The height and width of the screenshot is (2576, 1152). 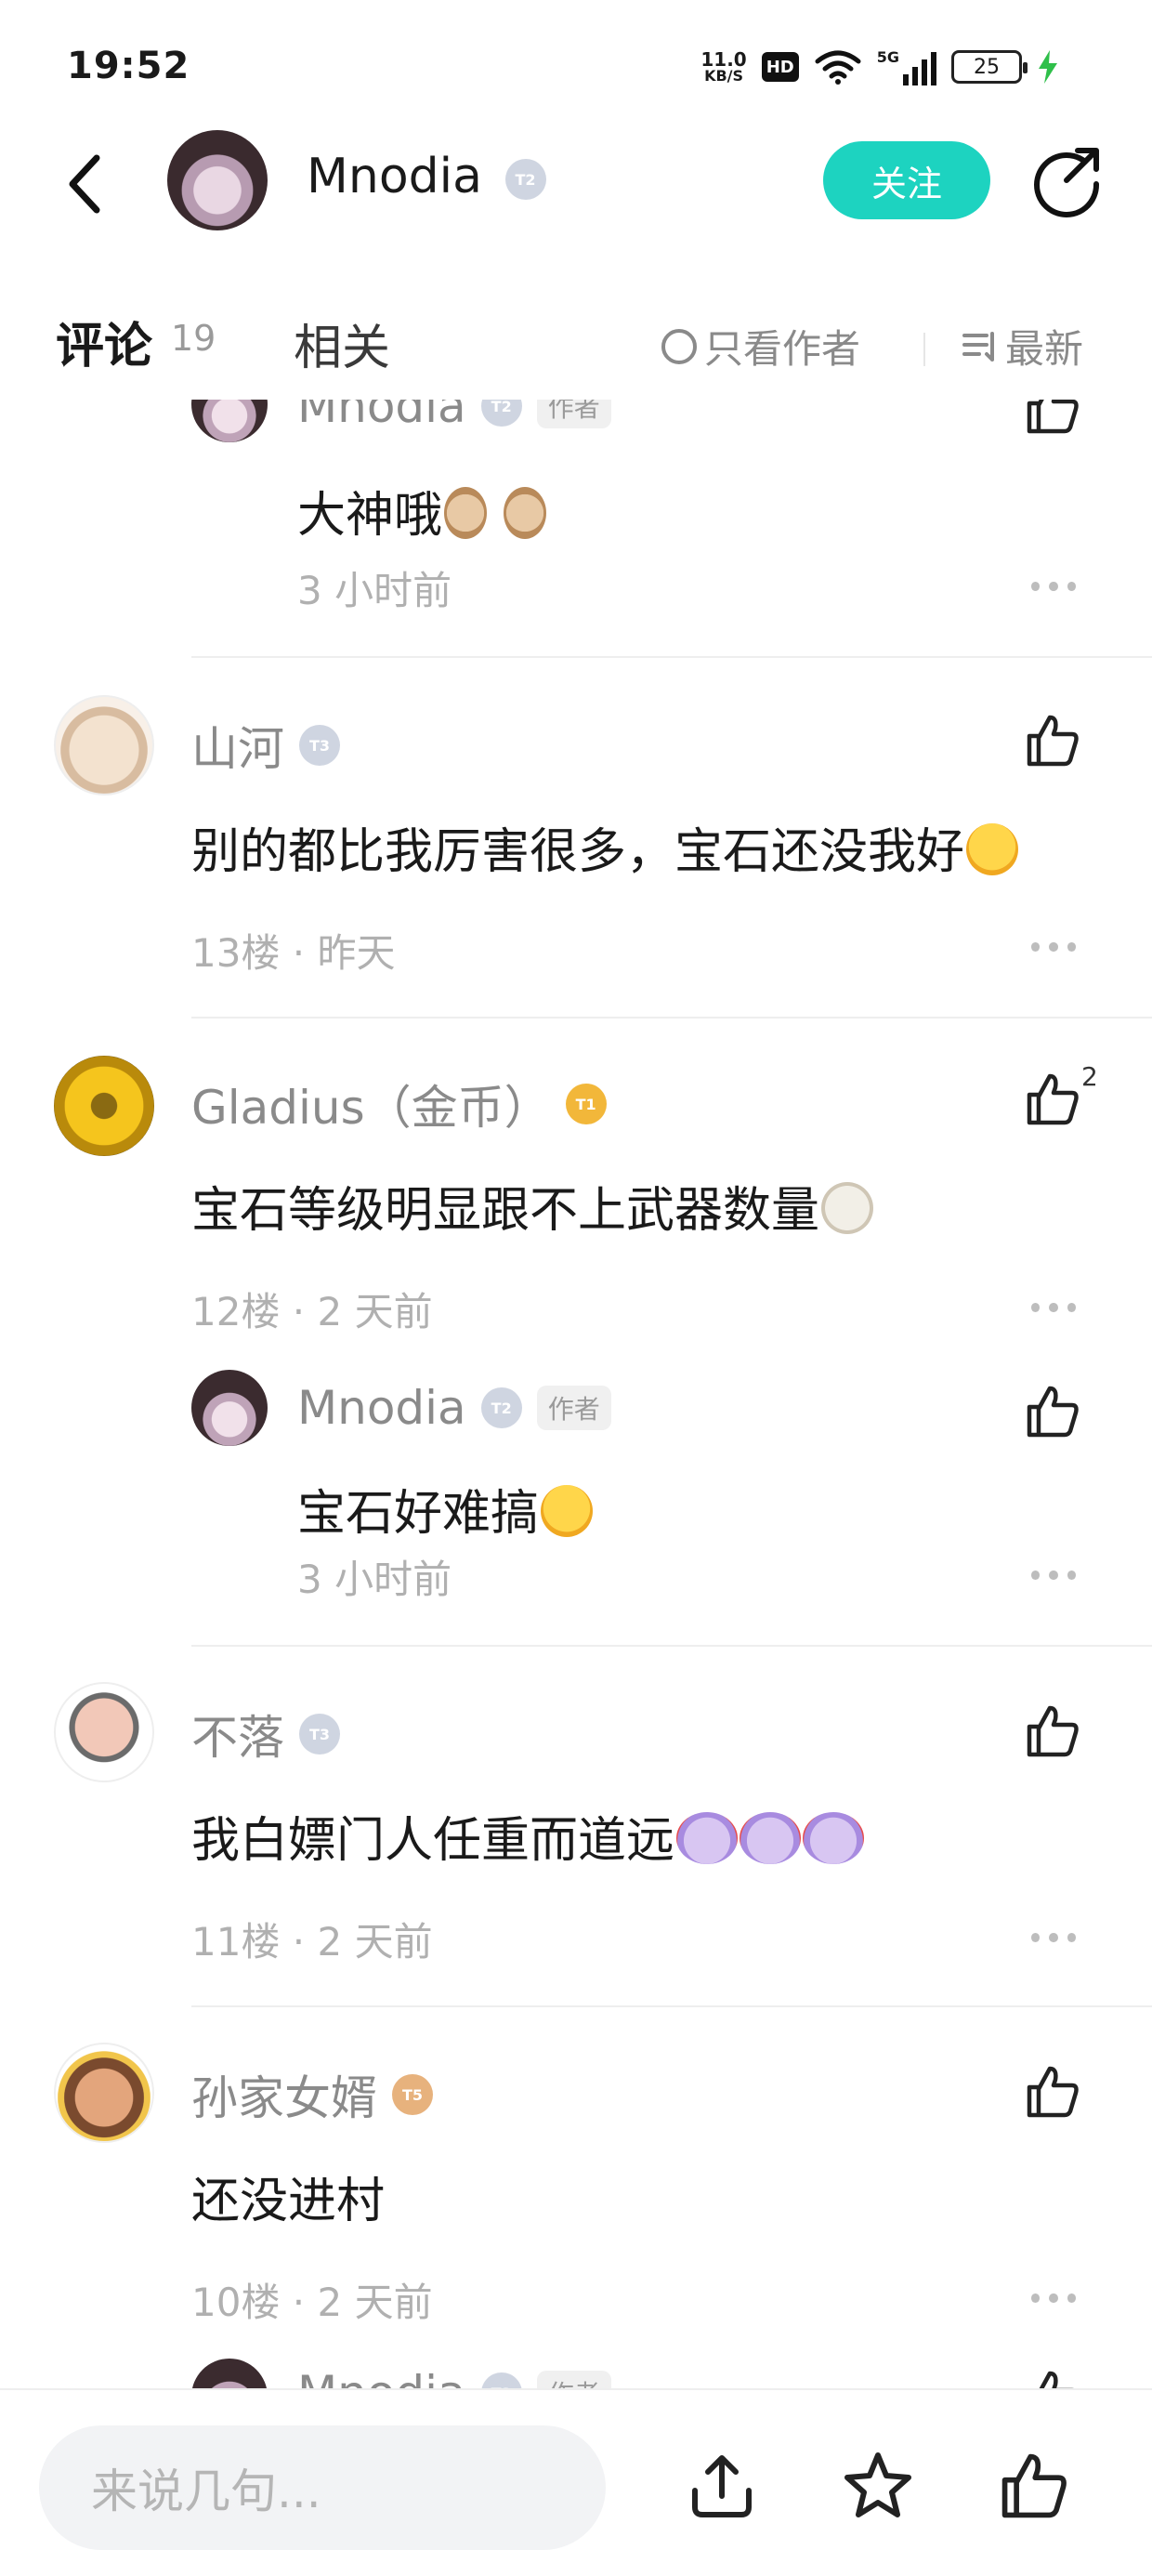 I want to click on header: Mnodia T2 关注, so click(x=576, y=204).